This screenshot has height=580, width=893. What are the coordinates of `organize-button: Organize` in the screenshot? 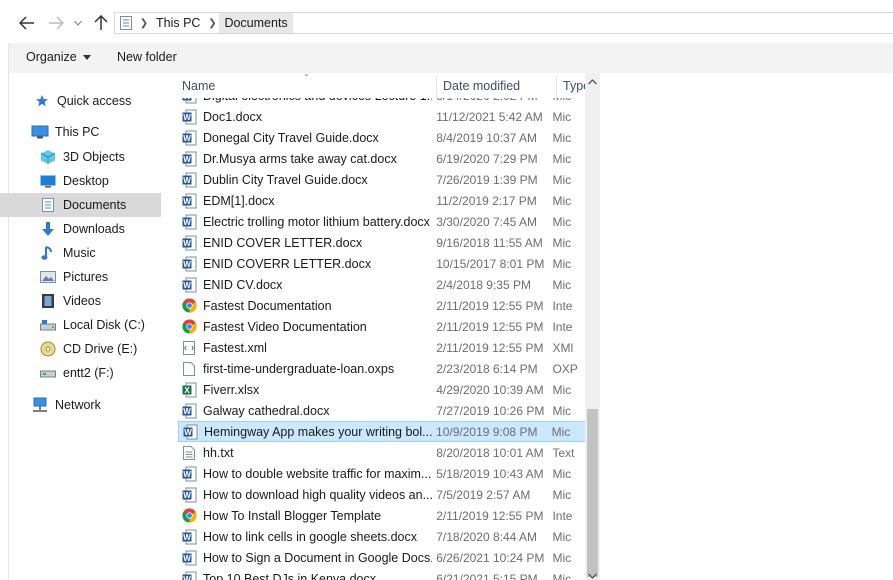 It's located at (58, 57).